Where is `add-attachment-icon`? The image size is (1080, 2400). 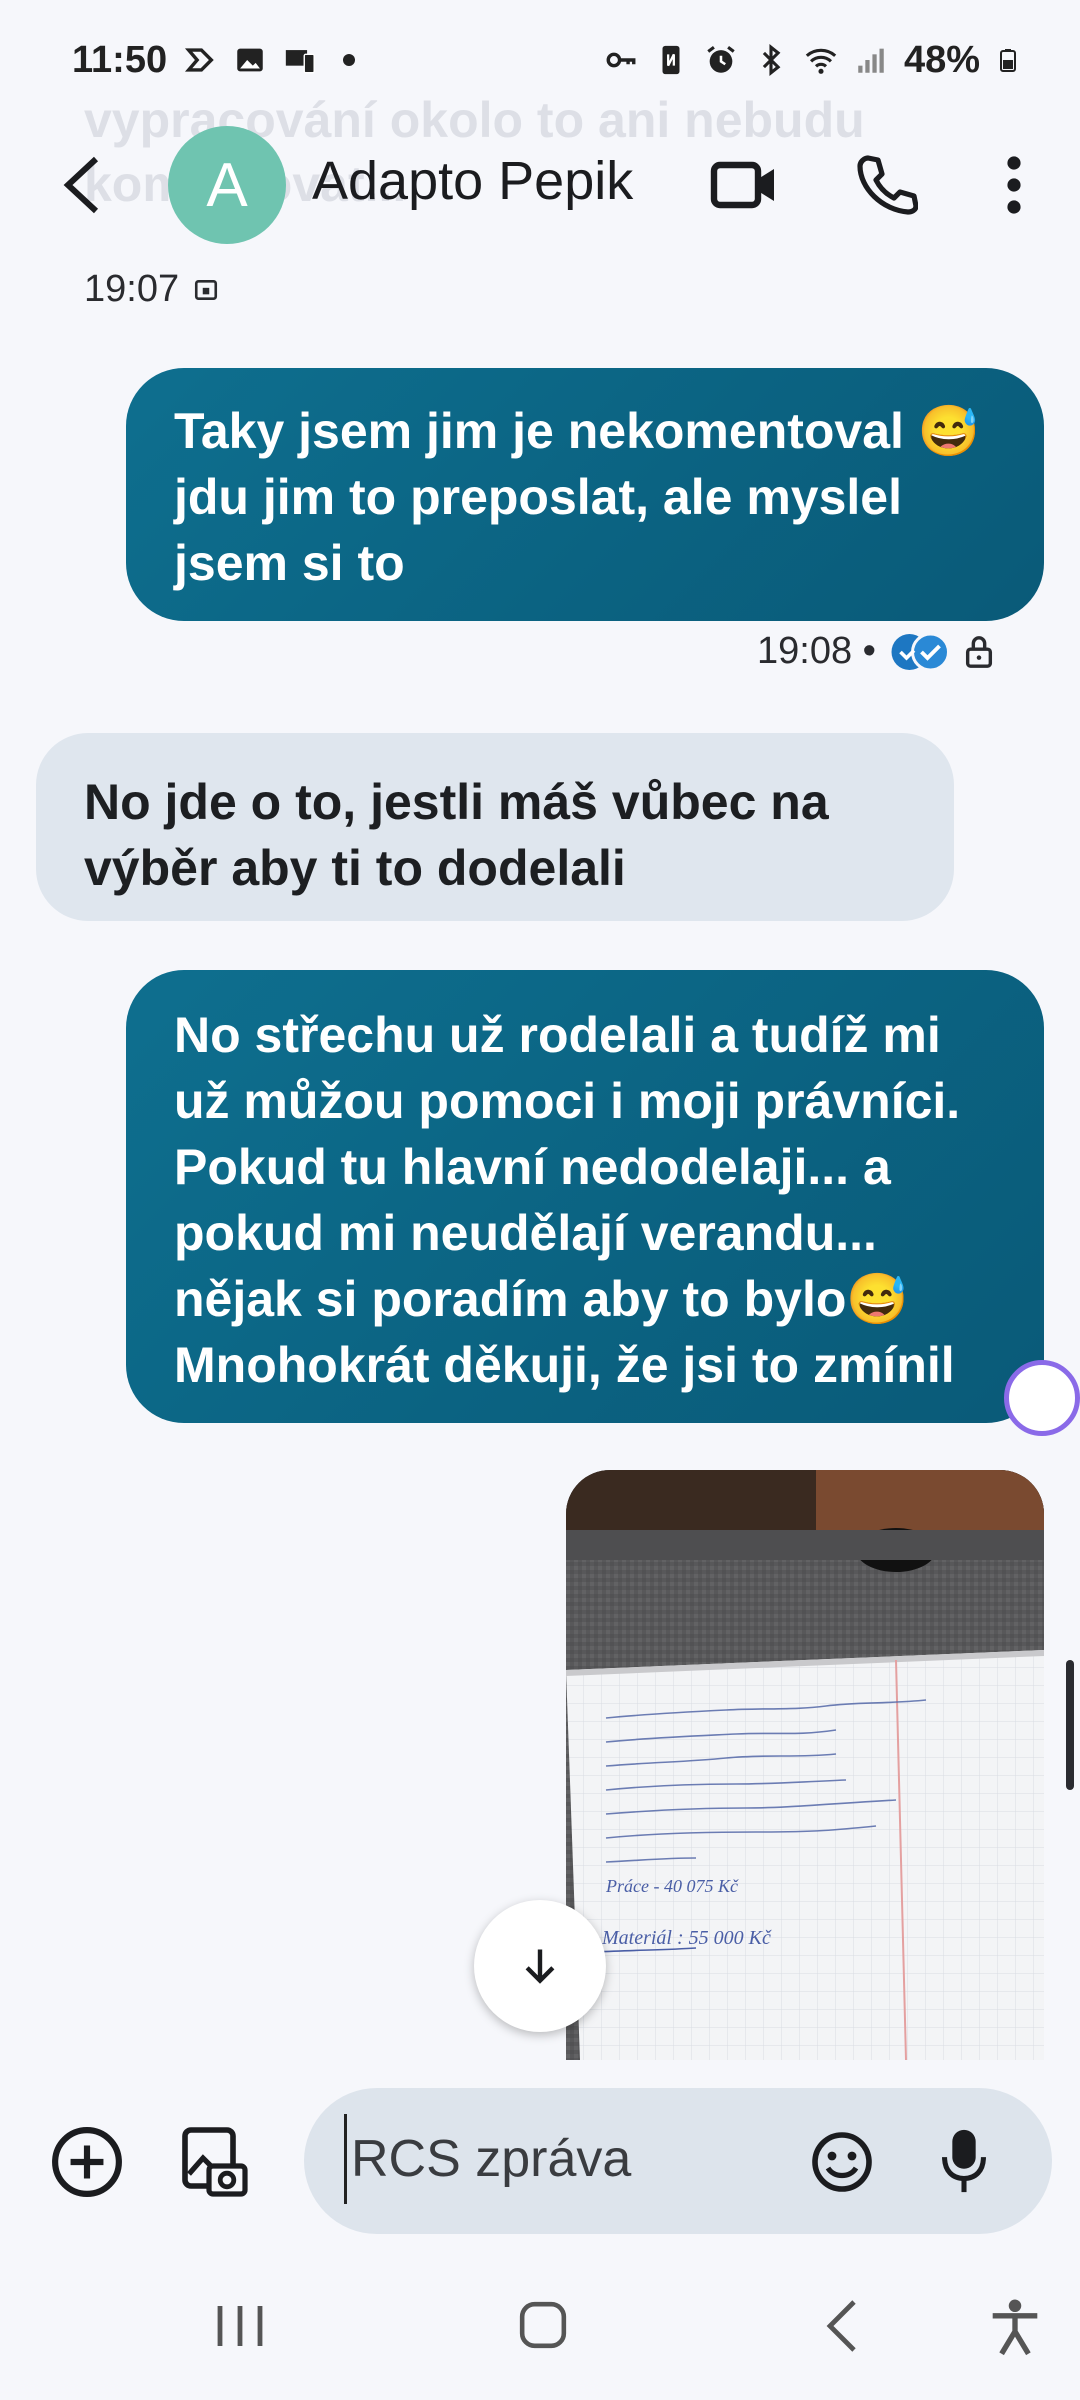 add-attachment-icon is located at coordinates (87, 2162).